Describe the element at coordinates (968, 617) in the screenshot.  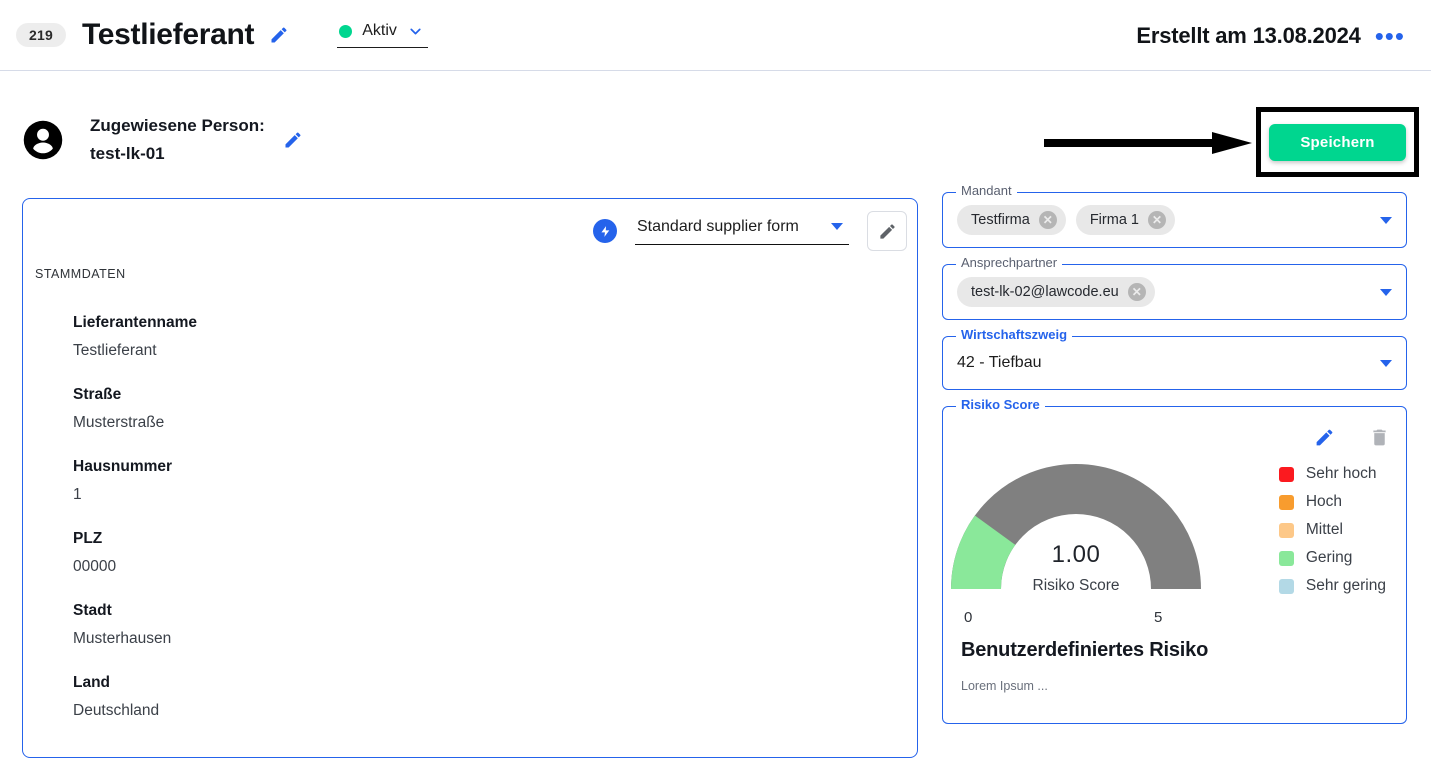
I see `gauge-min-tick: 0` at that location.